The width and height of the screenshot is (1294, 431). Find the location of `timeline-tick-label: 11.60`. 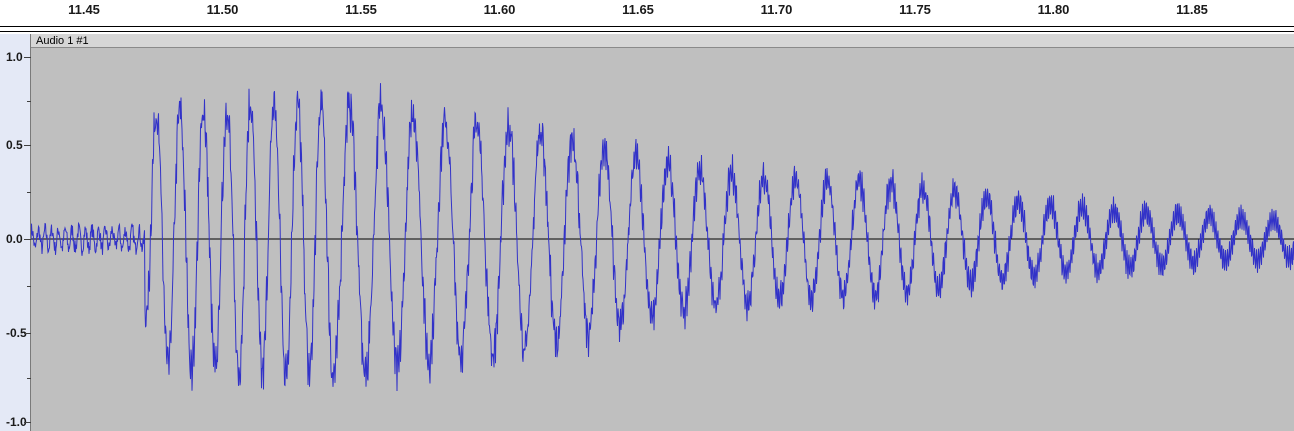

timeline-tick-label: 11.60 is located at coordinates (499, 9).